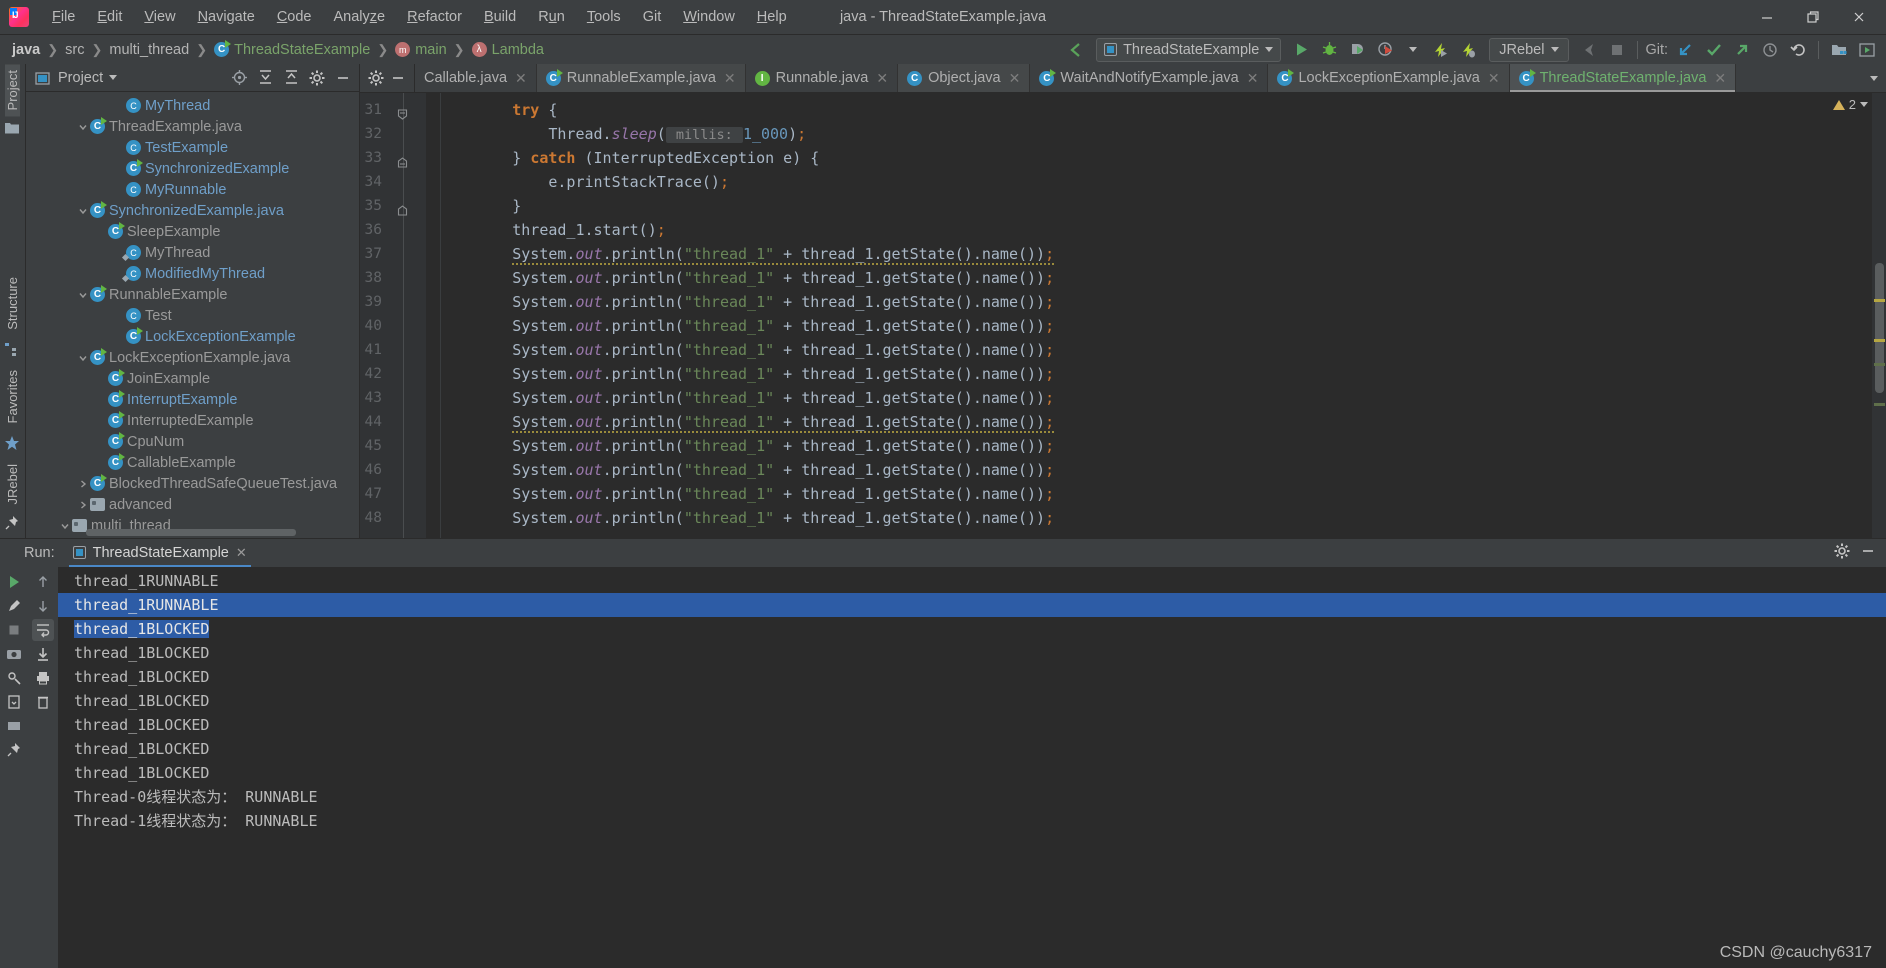 The image size is (1886, 968). Describe the element at coordinates (43, 630) in the screenshot. I see `soft-wrap-icon` at that location.